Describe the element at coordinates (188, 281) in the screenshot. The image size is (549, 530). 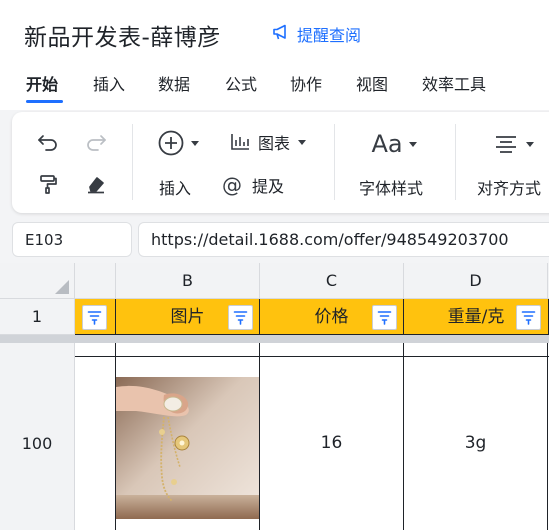
I see `column-header-b: B` at that location.